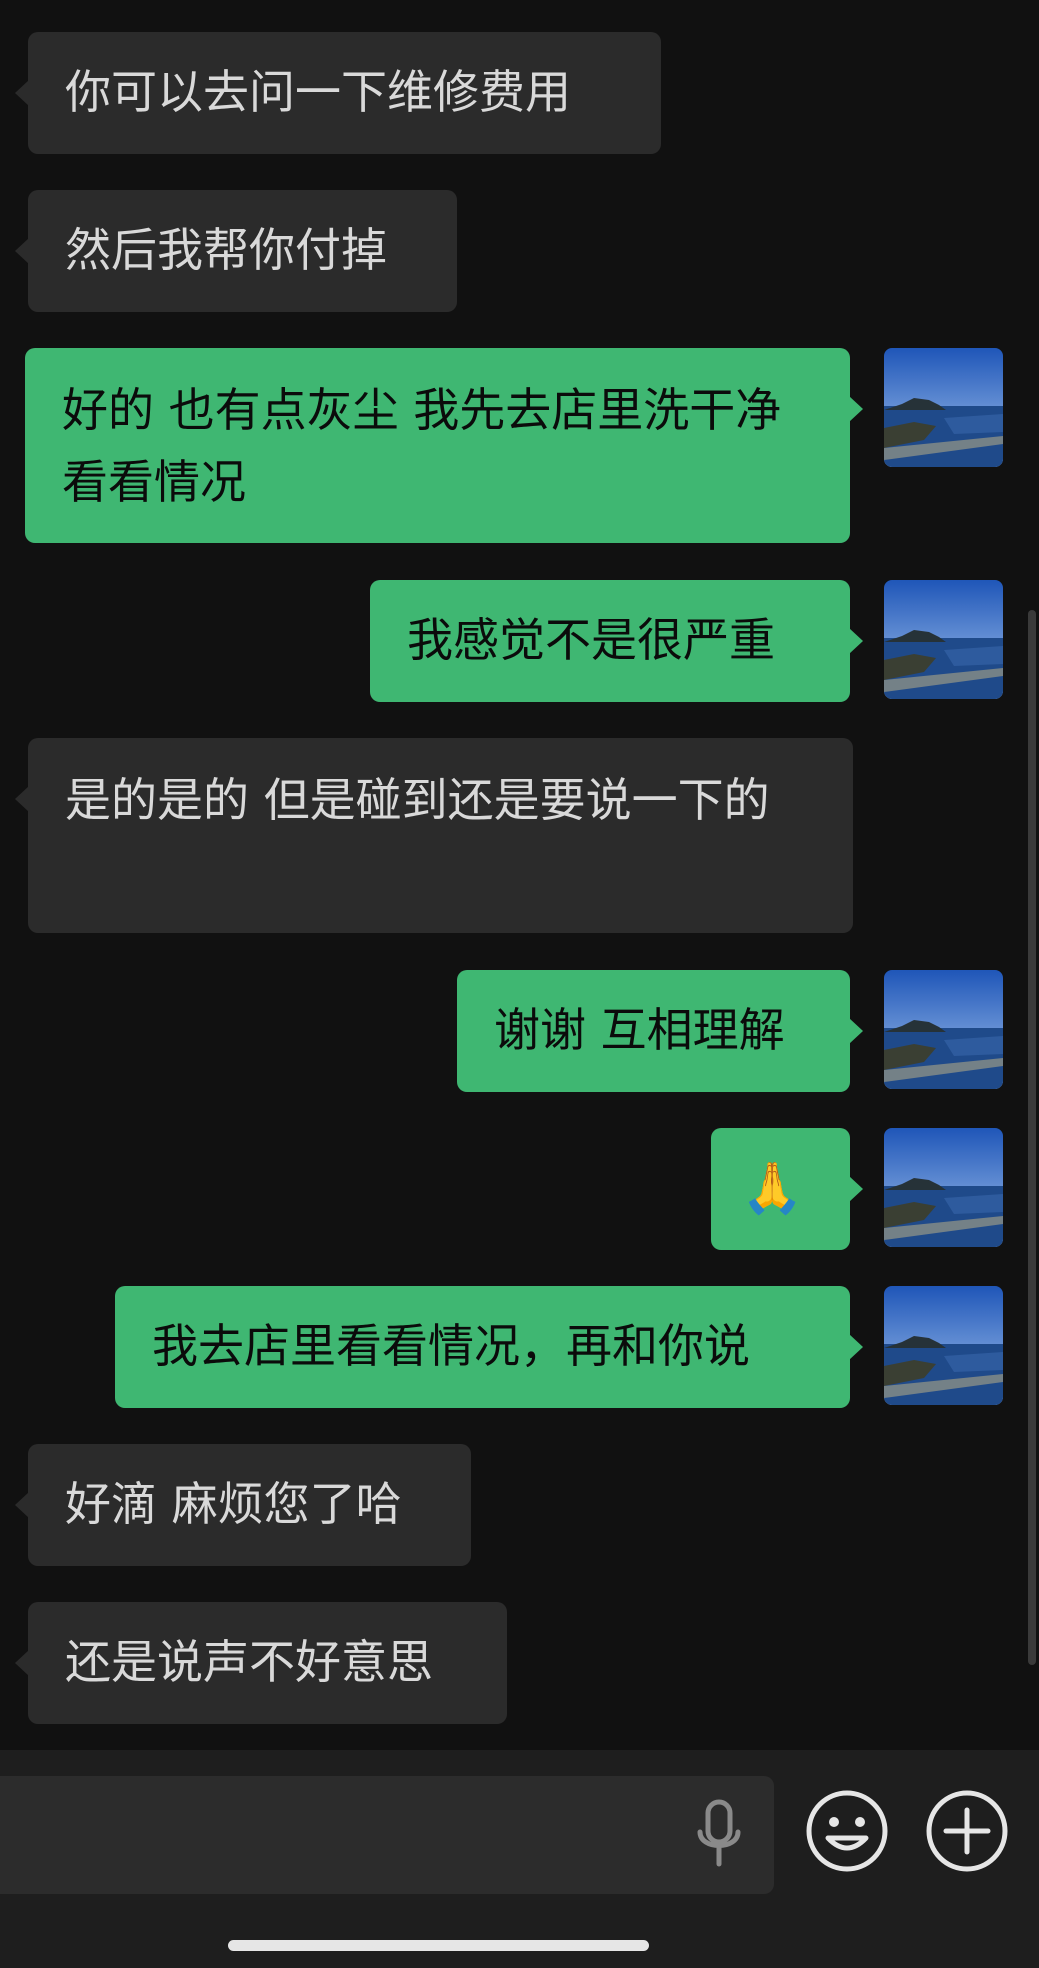 The image size is (1039, 1968). I want to click on message-bubble-incoming: 然后我帮你付掉, so click(236, 251).